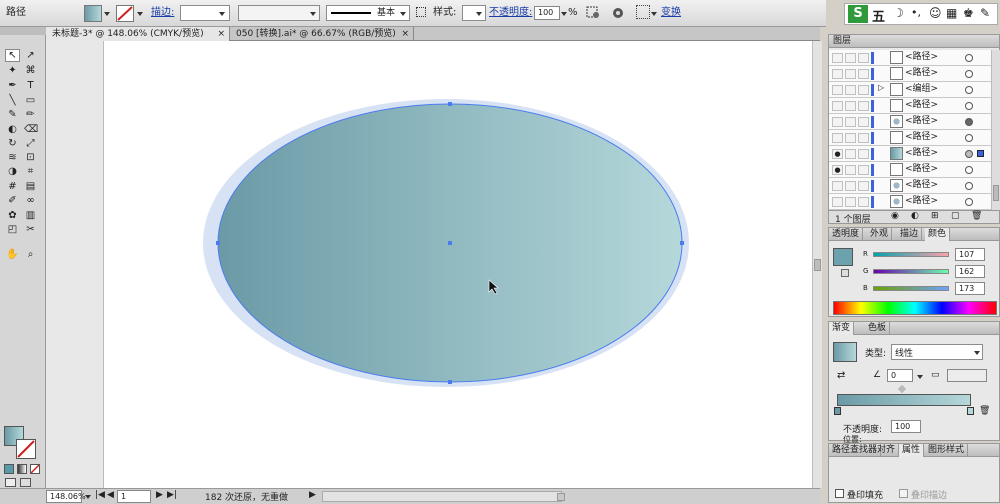 The height and width of the screenshot is (504, 1000). Describe the element at coordinates (12, 200) in the screenshot. I see `eyedropper-tool-icon: ✐` at that location.